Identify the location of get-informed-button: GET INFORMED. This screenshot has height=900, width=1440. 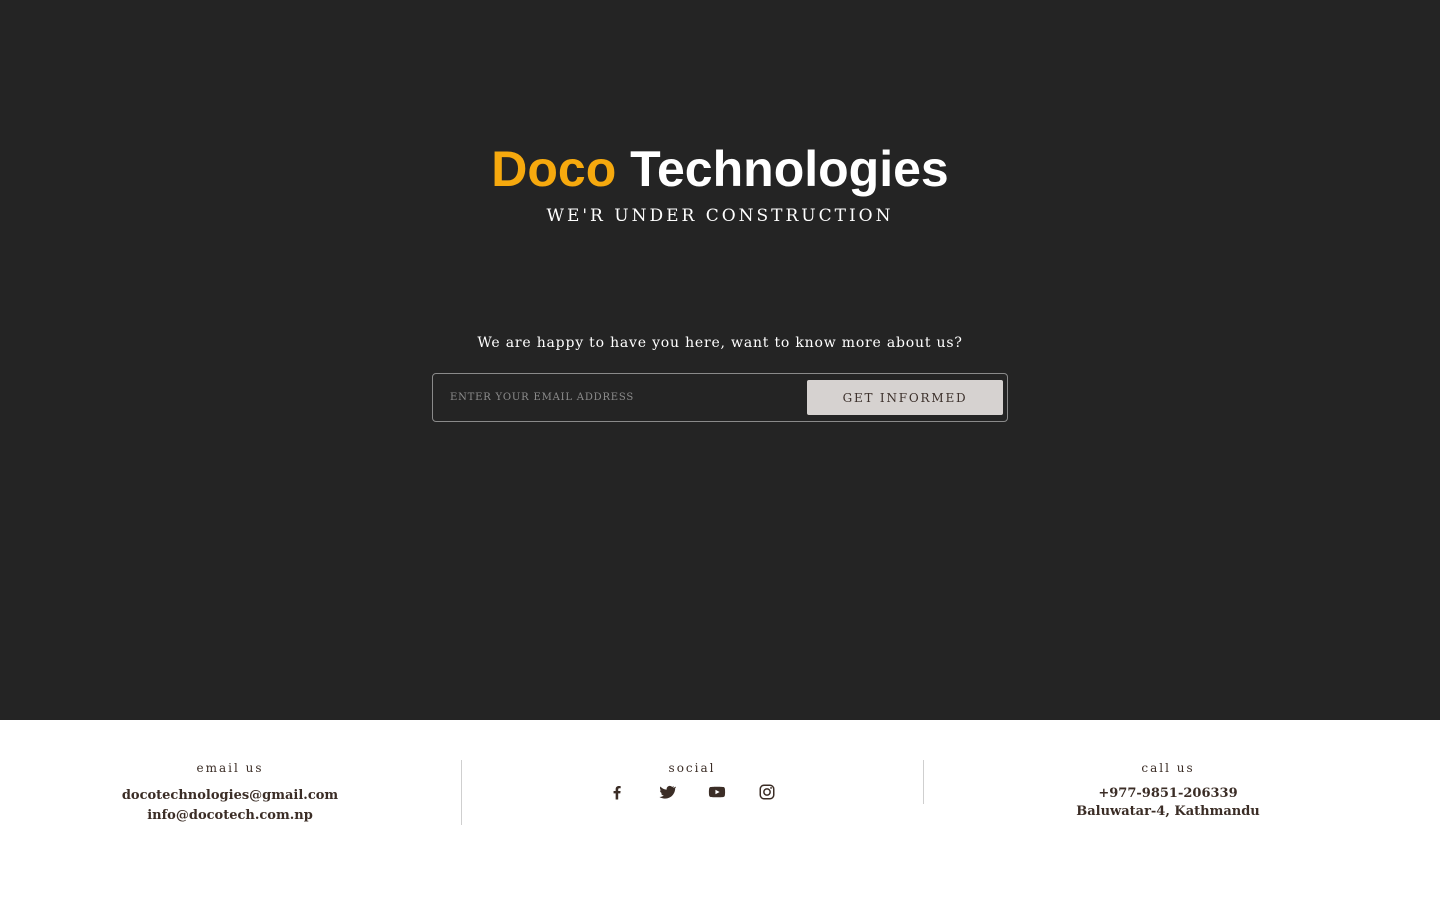
(905, 397).